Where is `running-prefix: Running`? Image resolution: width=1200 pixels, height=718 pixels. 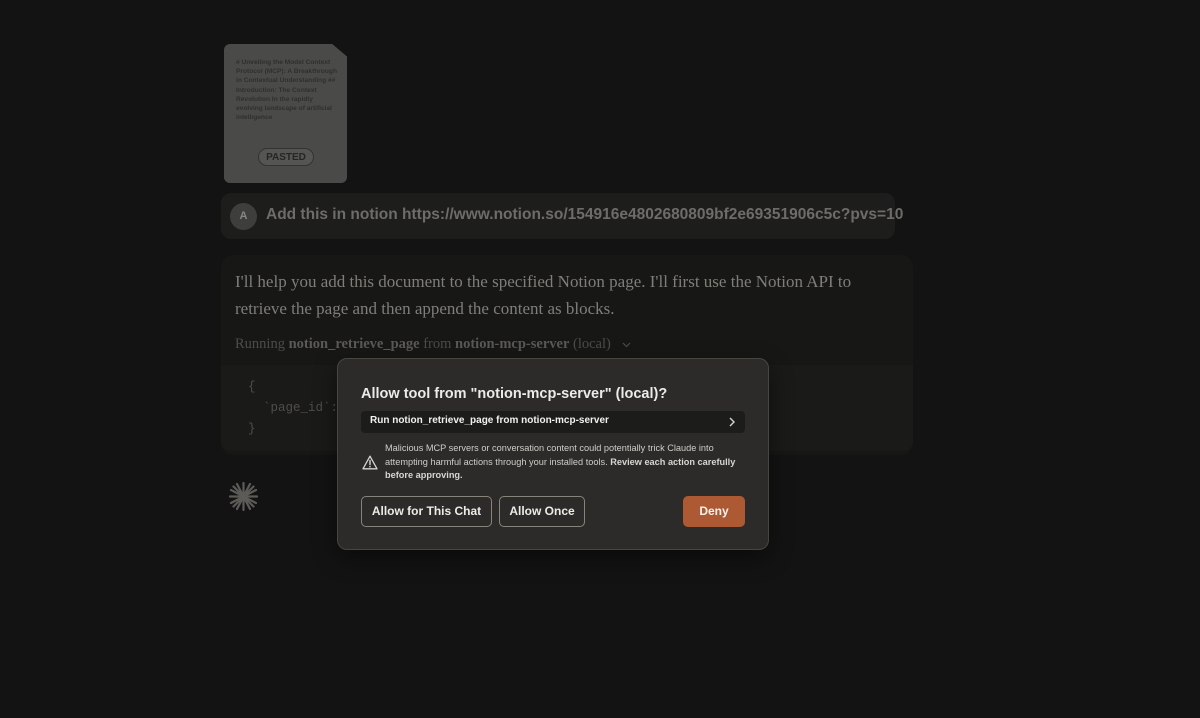
running-prefix: Running is located at coordinates (260, 344).